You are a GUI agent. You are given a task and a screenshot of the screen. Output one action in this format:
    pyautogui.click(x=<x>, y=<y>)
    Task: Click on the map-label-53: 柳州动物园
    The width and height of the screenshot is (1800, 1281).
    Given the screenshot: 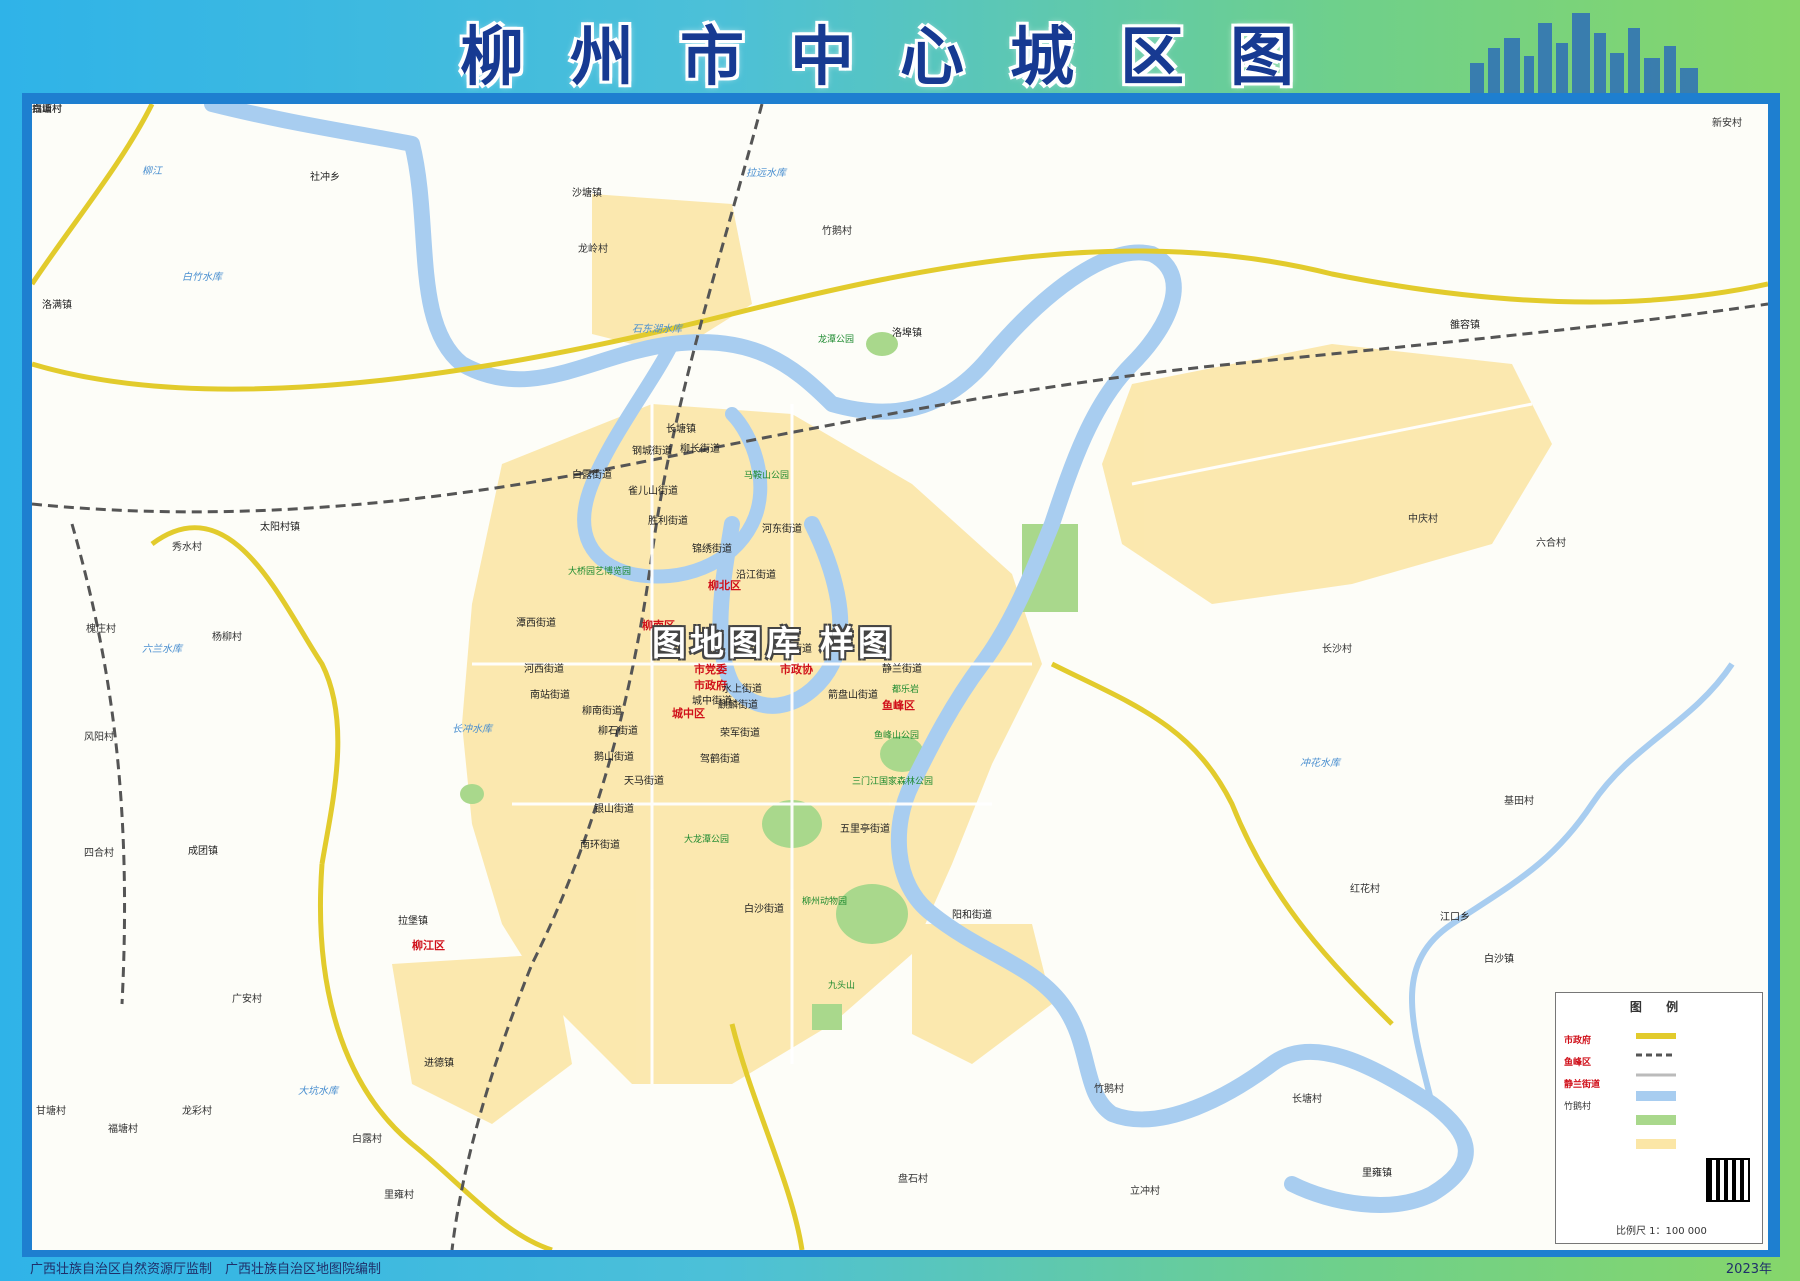 What is the action you would take?
    pyautogui.click(x=825, y=902)
    